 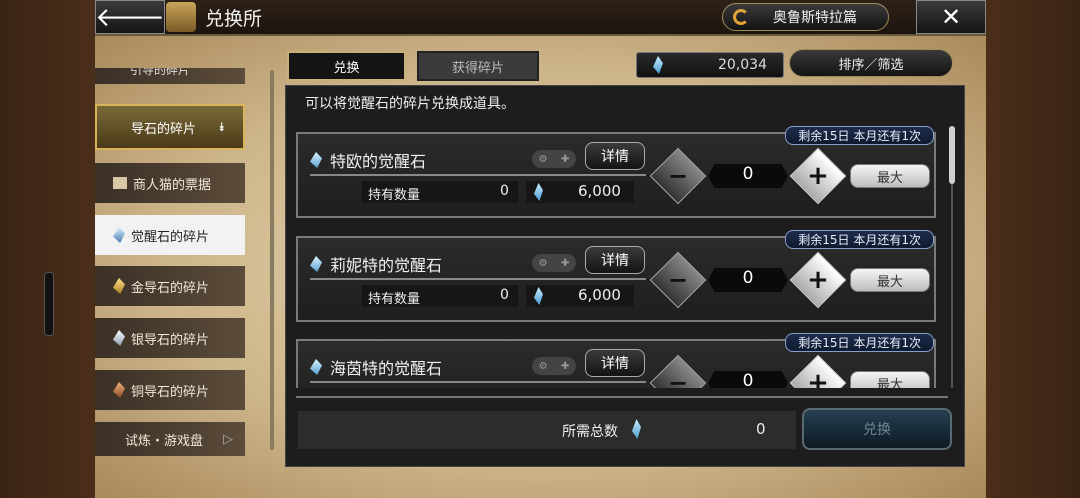 I want to click on sidebar-item-bronze-shards: 铜导石的碎片, so click(x=170, y=390).